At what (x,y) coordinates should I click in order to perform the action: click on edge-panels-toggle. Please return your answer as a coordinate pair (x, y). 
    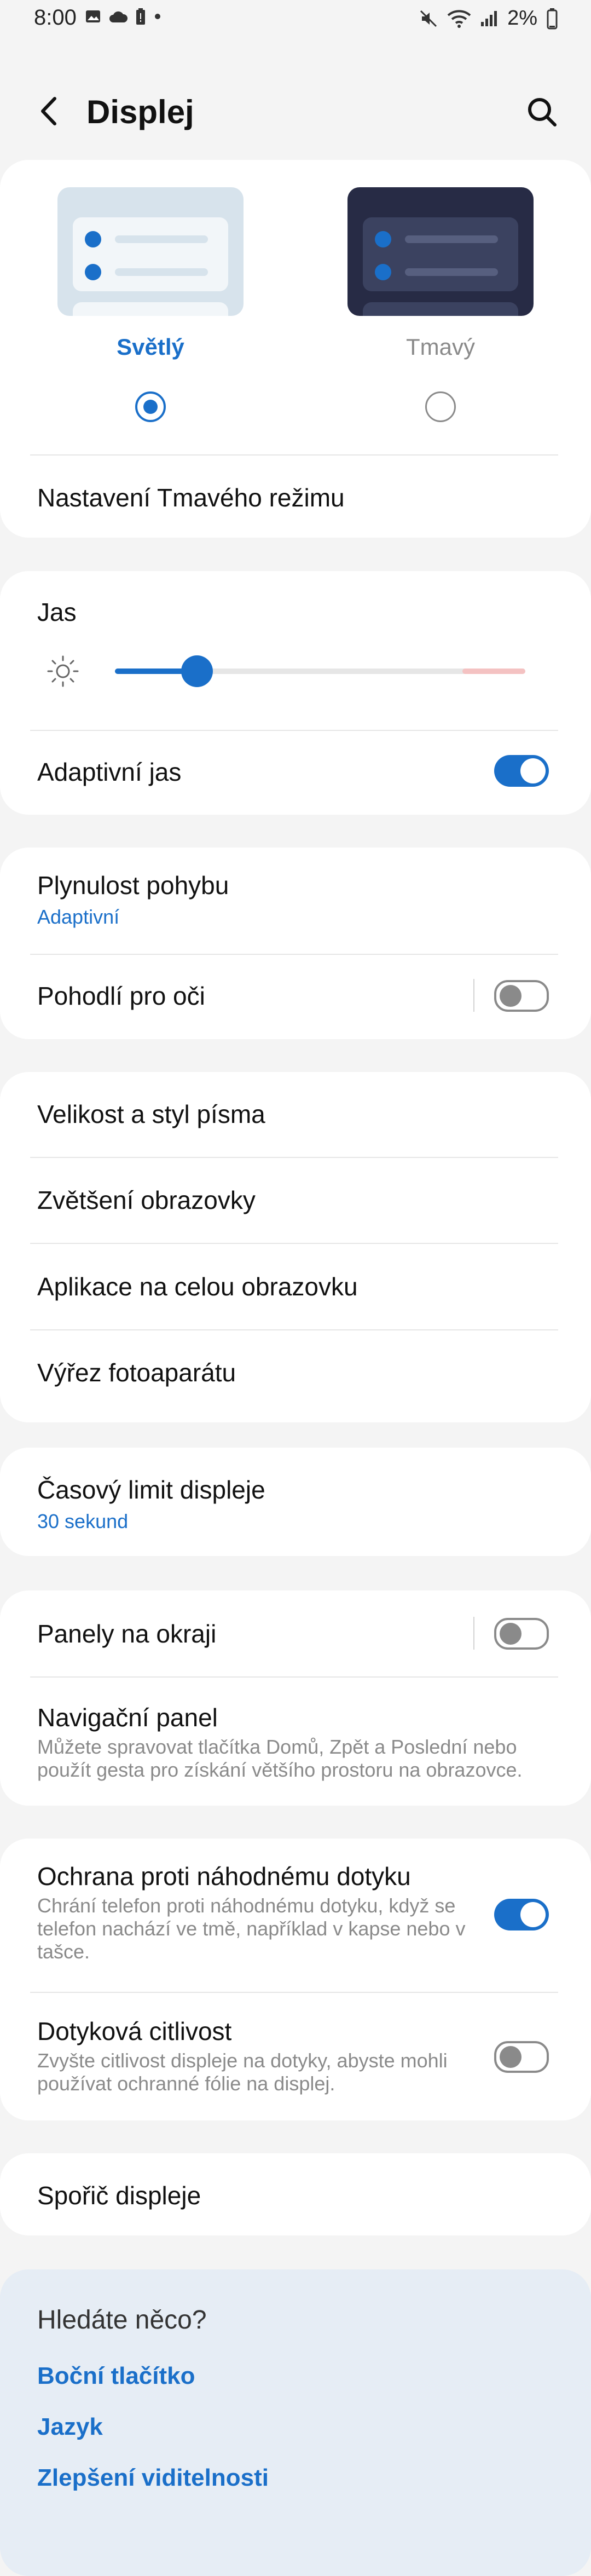
    Looking at the image, I should click on (521, 1634).